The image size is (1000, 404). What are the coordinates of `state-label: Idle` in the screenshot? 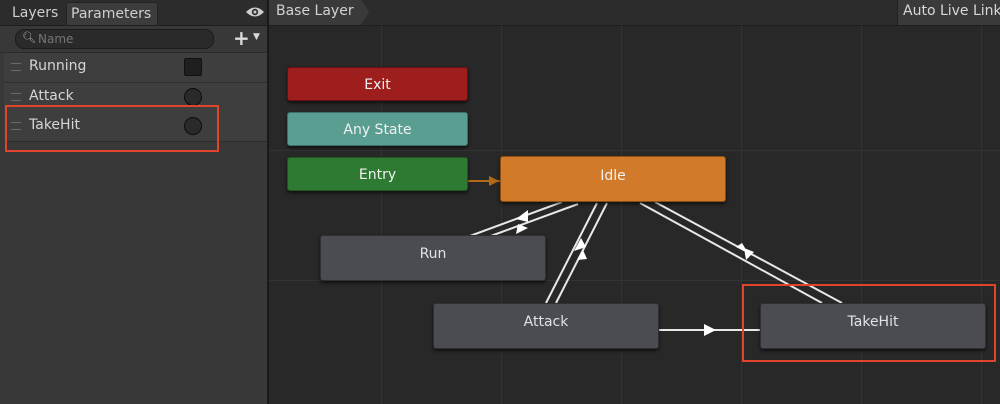 It's located at (613, 176).